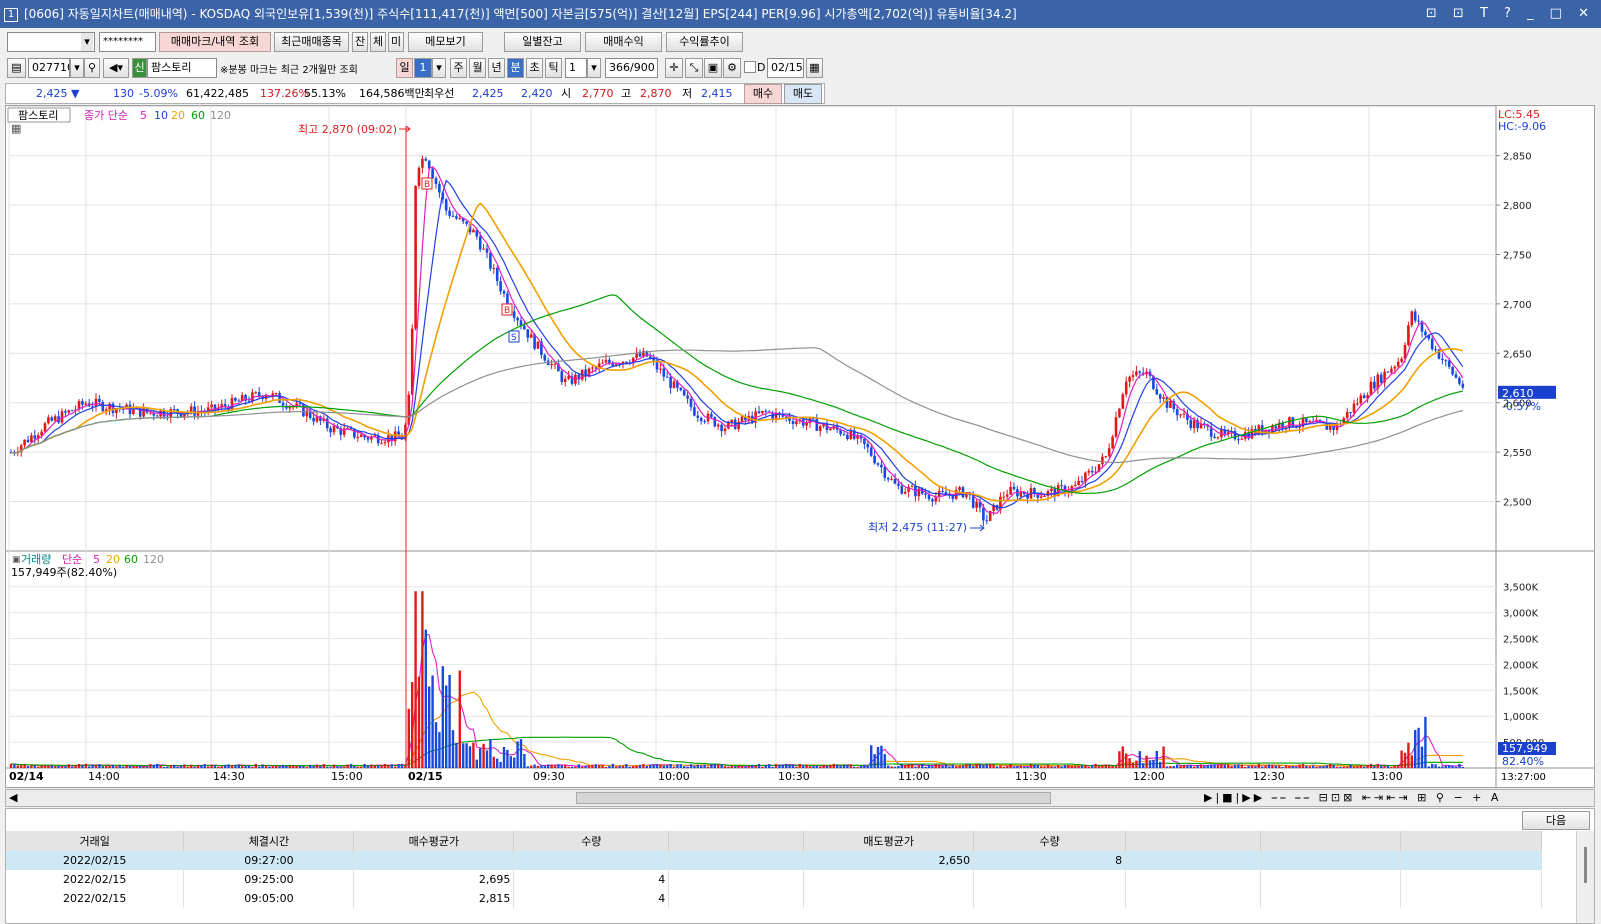 The width and height of the screenshot is (1601, 924). What do you see at coordinates (1556, 820) in the screenshot?
I see `next-button: 다음` at bounding box center [1556, 820].